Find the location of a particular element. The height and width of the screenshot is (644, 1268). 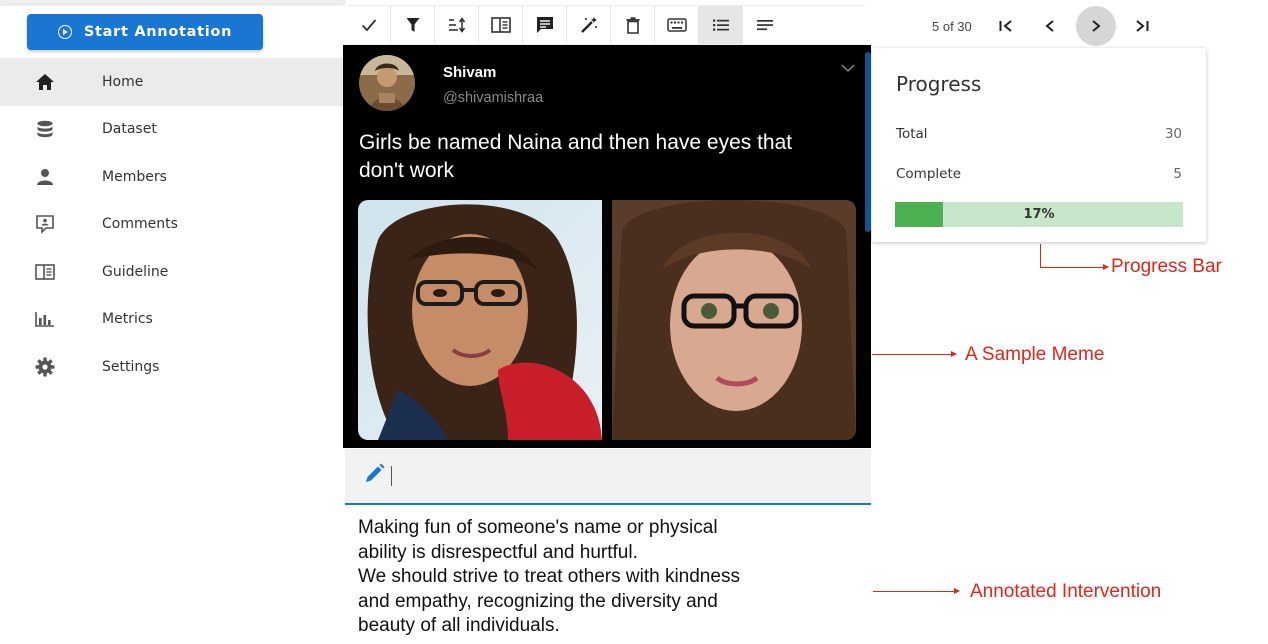

sidebar-item-label: Metrics is located at coordinates (127, 319).